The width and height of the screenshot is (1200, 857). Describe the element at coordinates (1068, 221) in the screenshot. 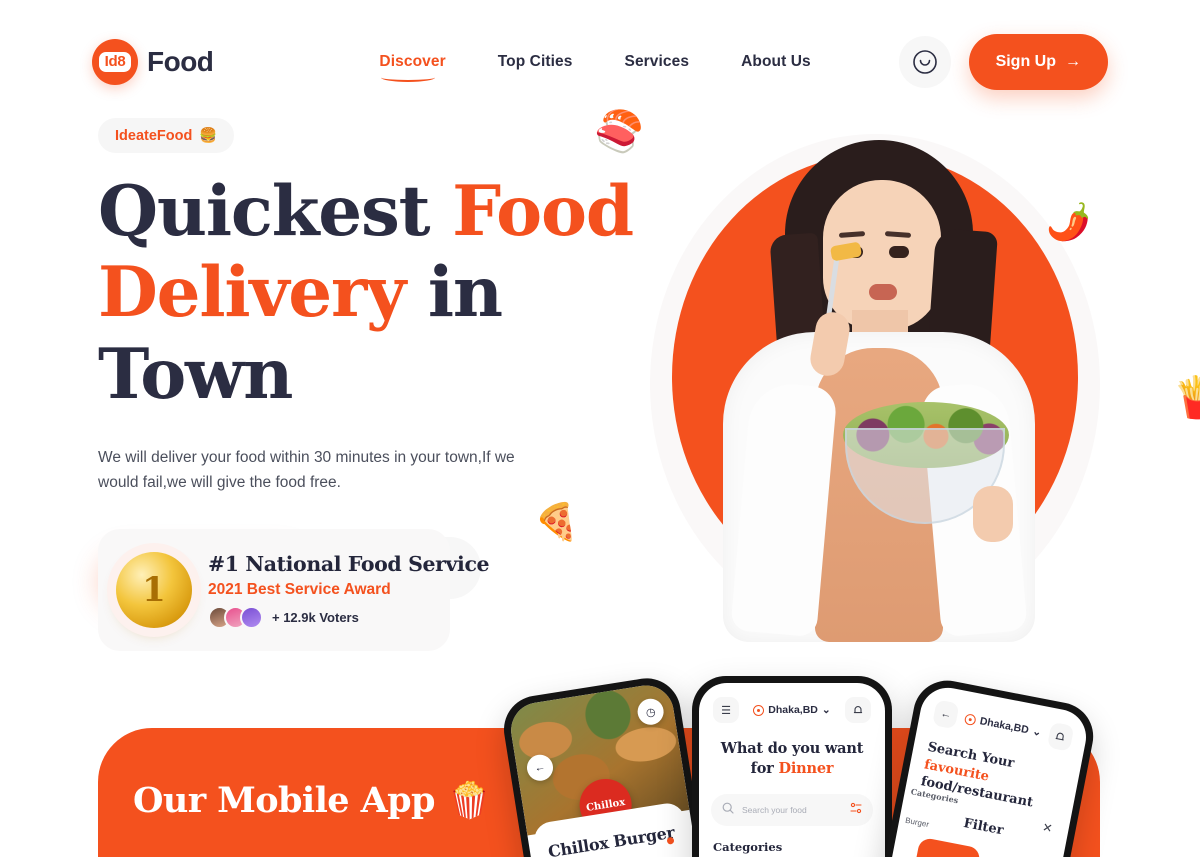

I see `chili-pepper-icon: 🌶️` at that location.